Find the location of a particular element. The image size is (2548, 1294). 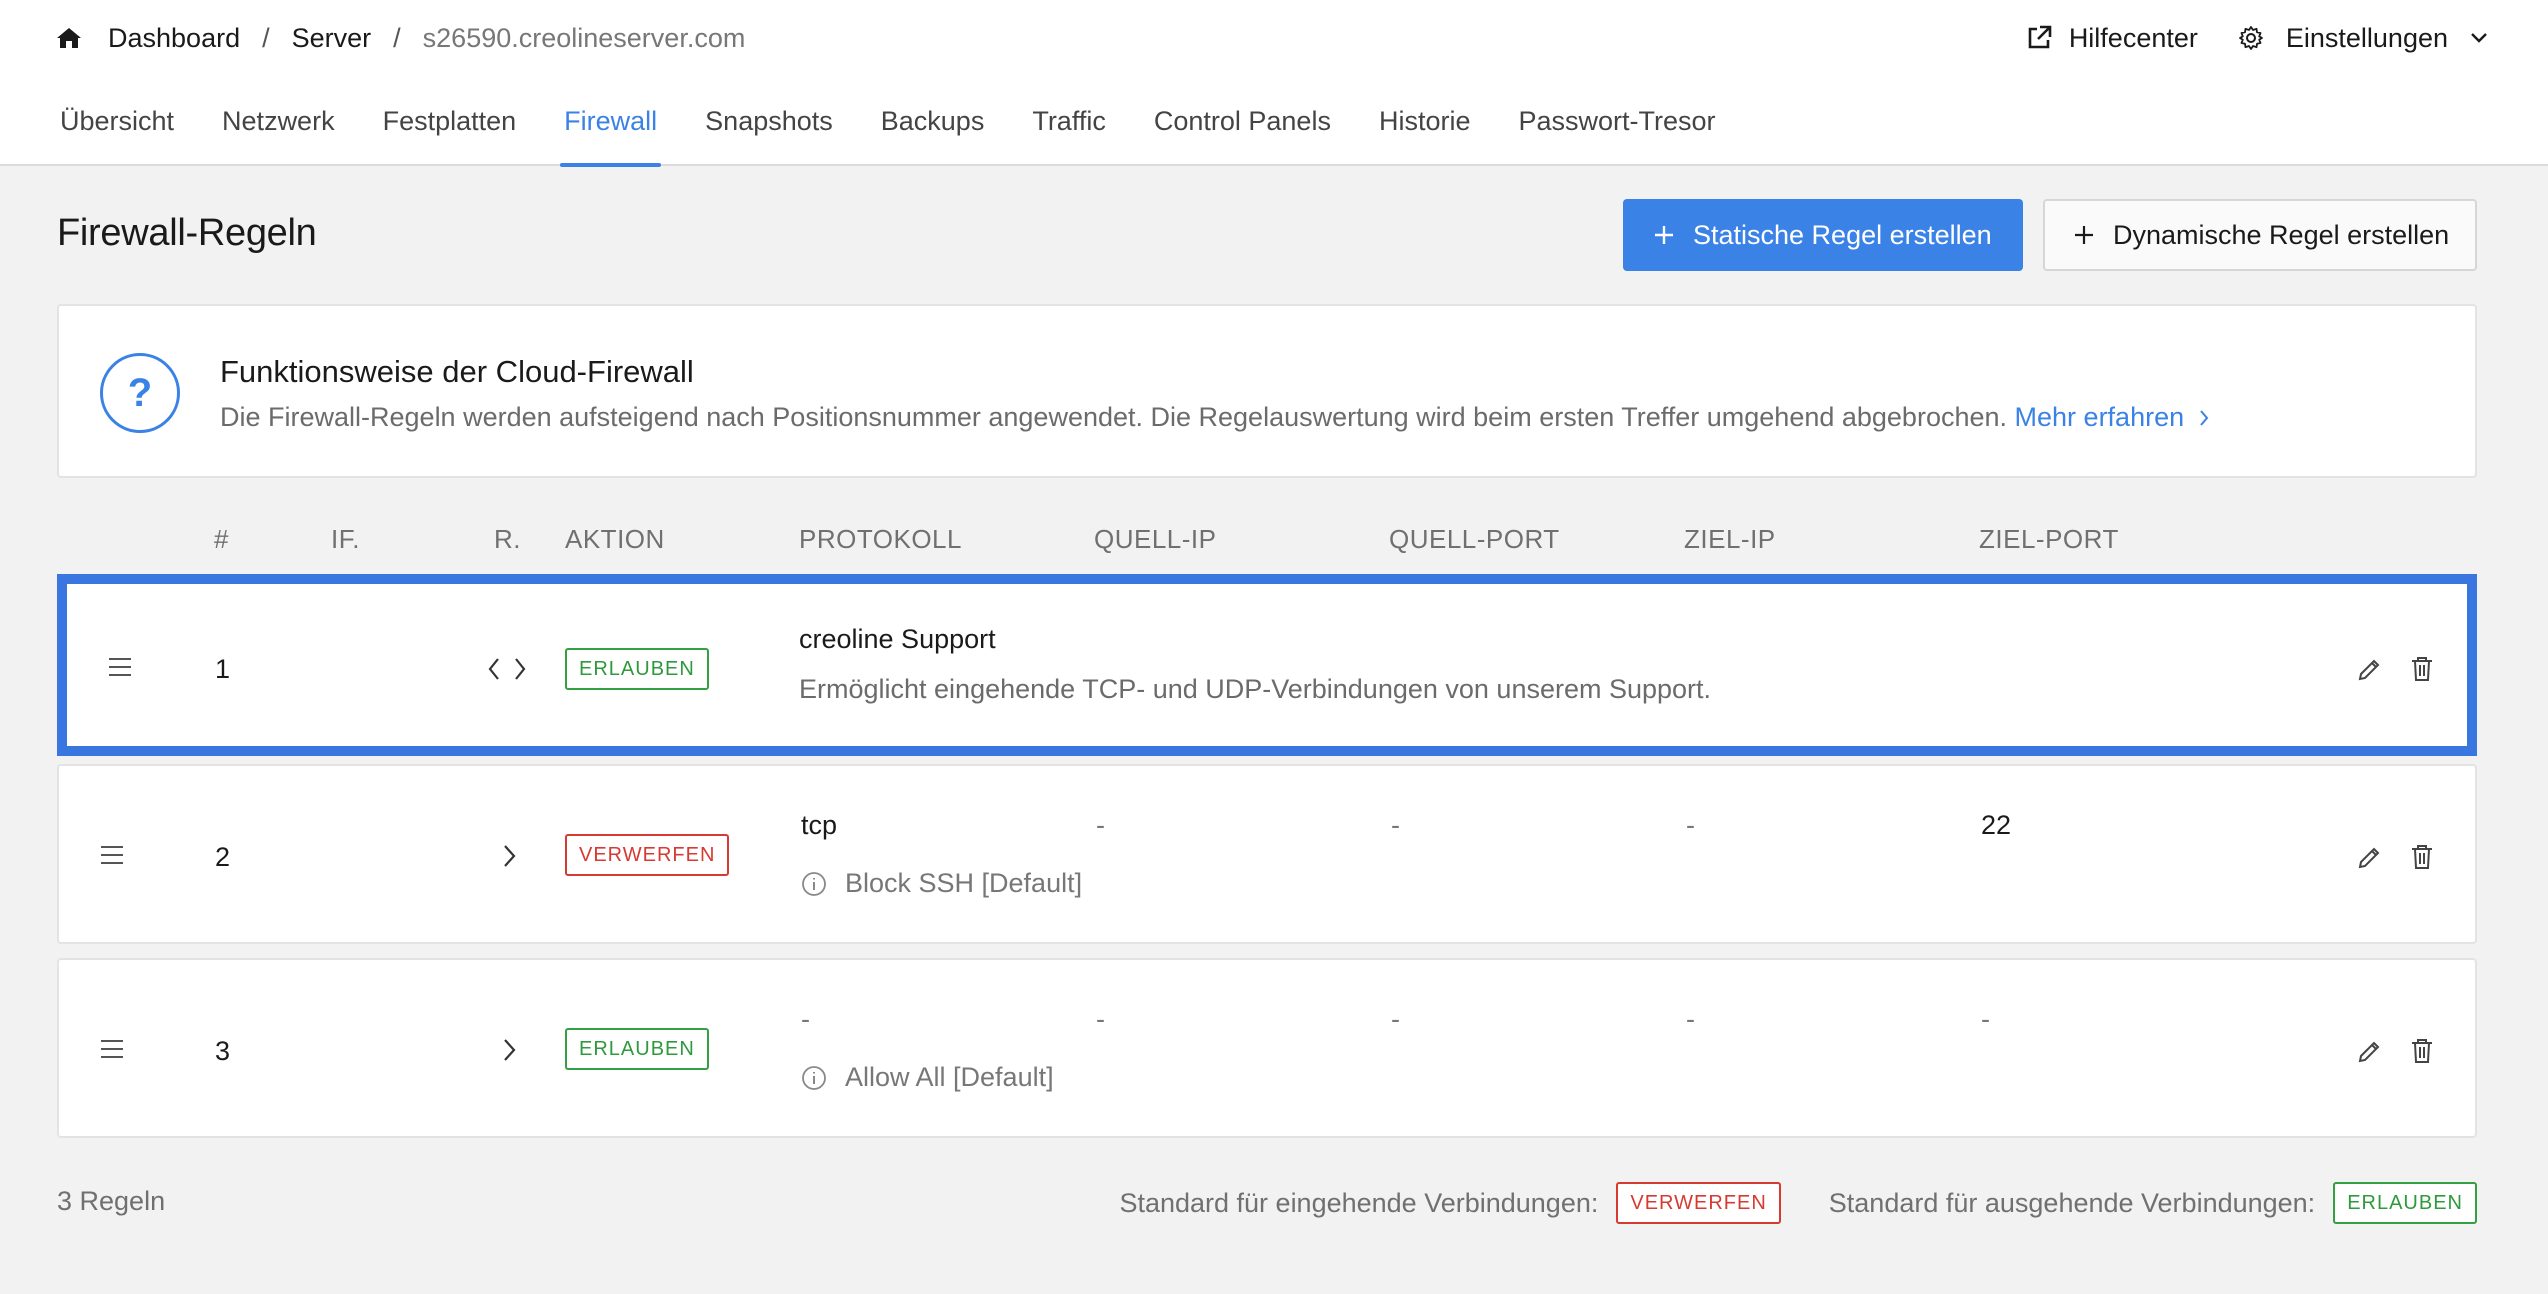

breadcrumb-dashboard: Dashboard is located at coordinates (174, 38).